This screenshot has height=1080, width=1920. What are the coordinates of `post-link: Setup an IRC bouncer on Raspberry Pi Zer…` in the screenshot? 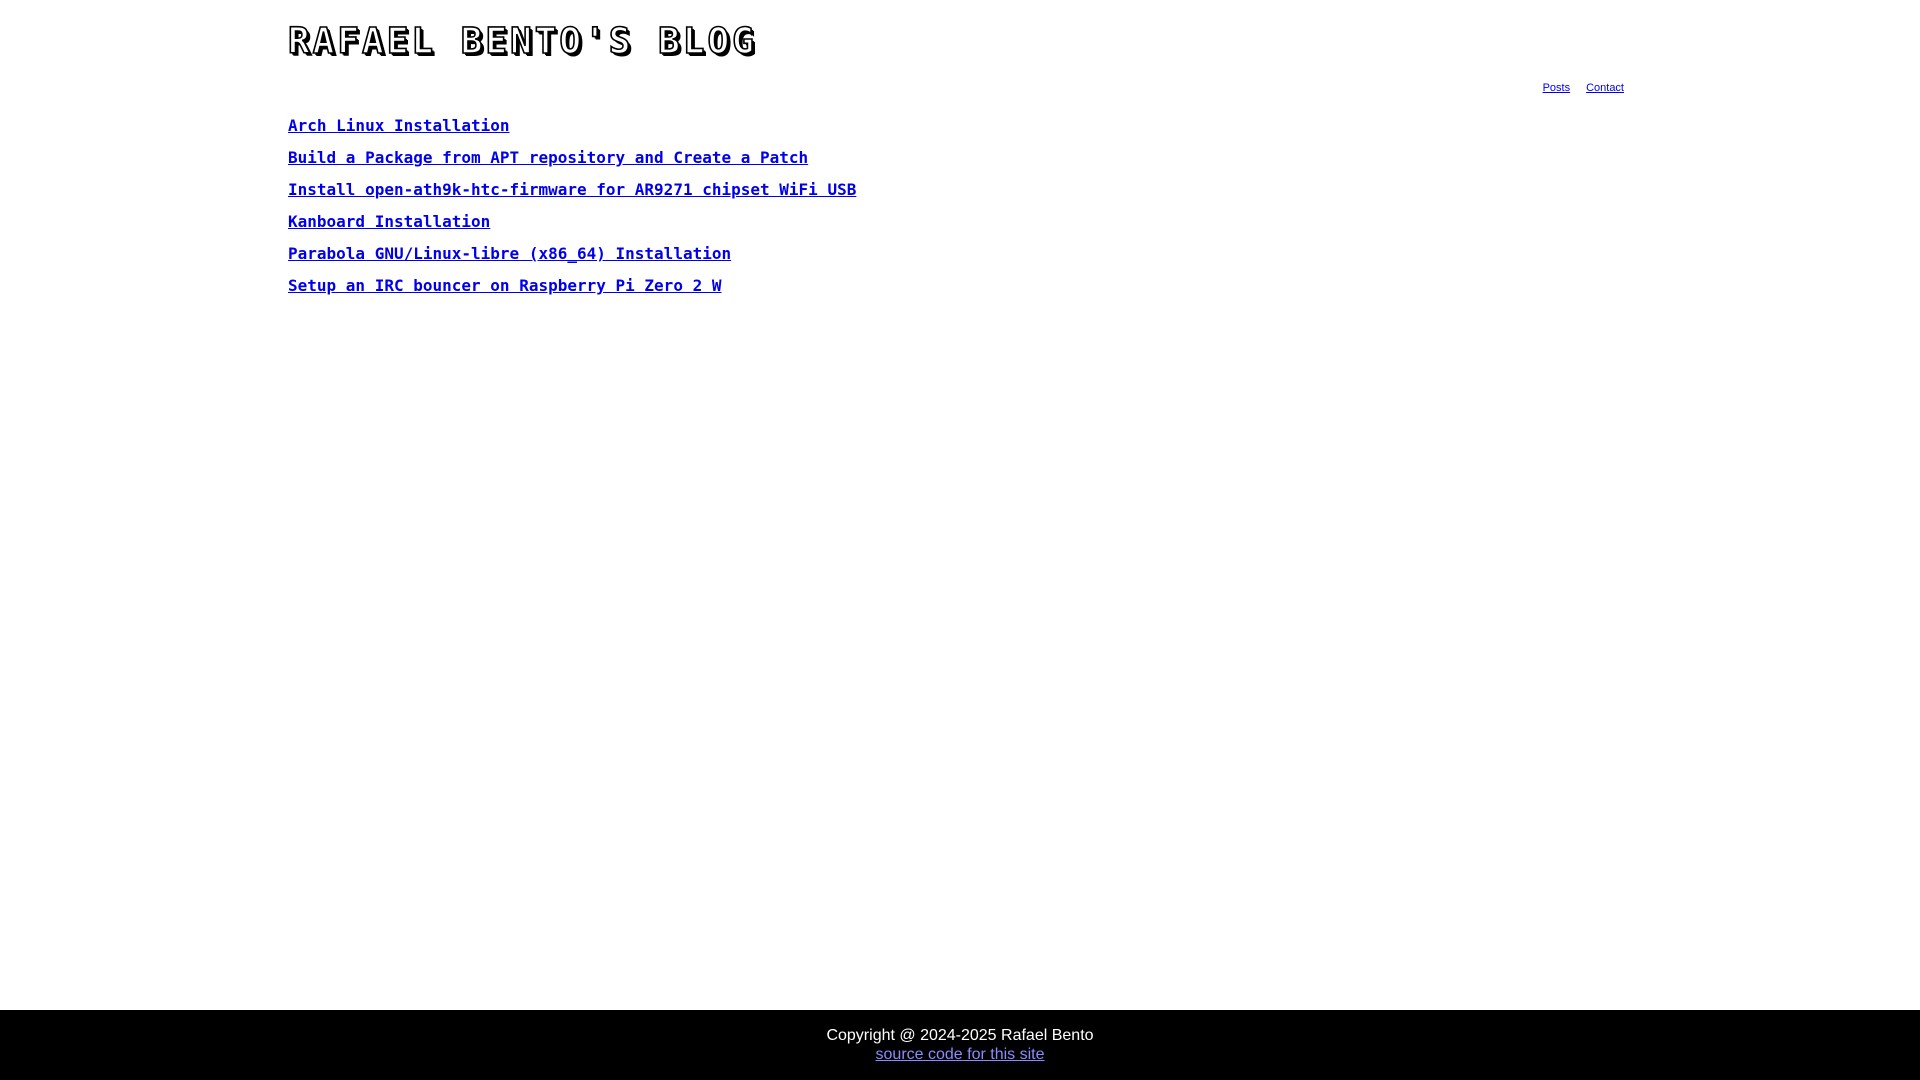 It's located at (504, 285).